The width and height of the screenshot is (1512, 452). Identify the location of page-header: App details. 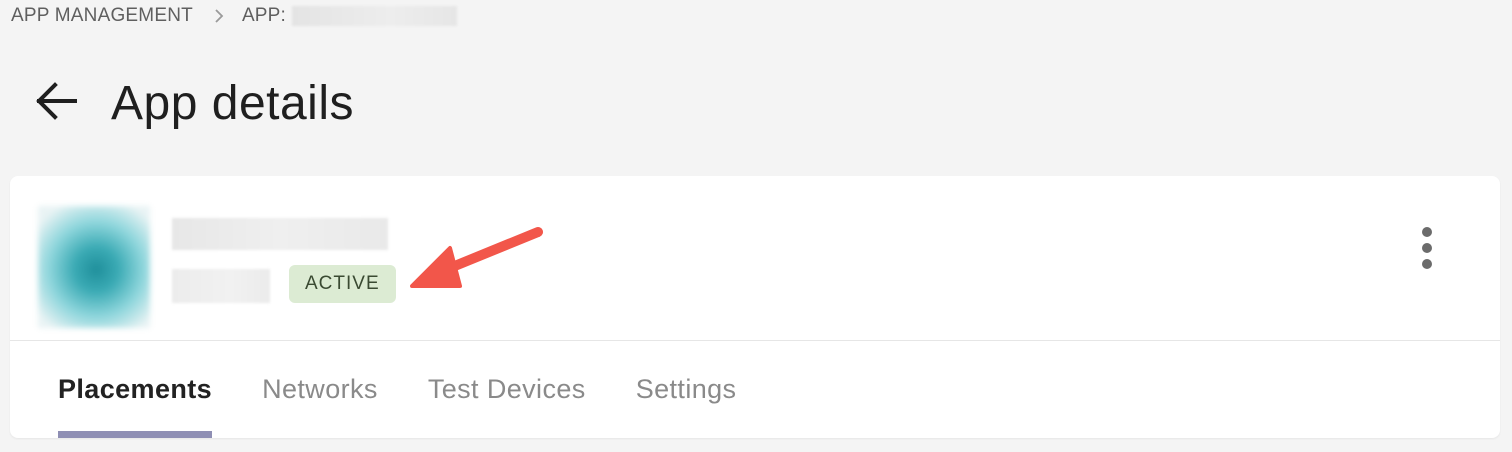
(193, 103).